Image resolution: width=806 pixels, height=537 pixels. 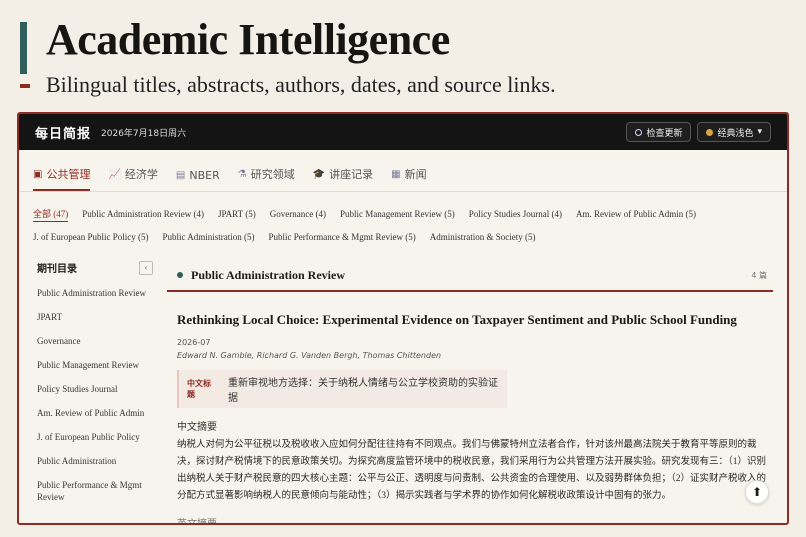 I want to click on filter-chip: Governance (4), so click(x=298, y=215).